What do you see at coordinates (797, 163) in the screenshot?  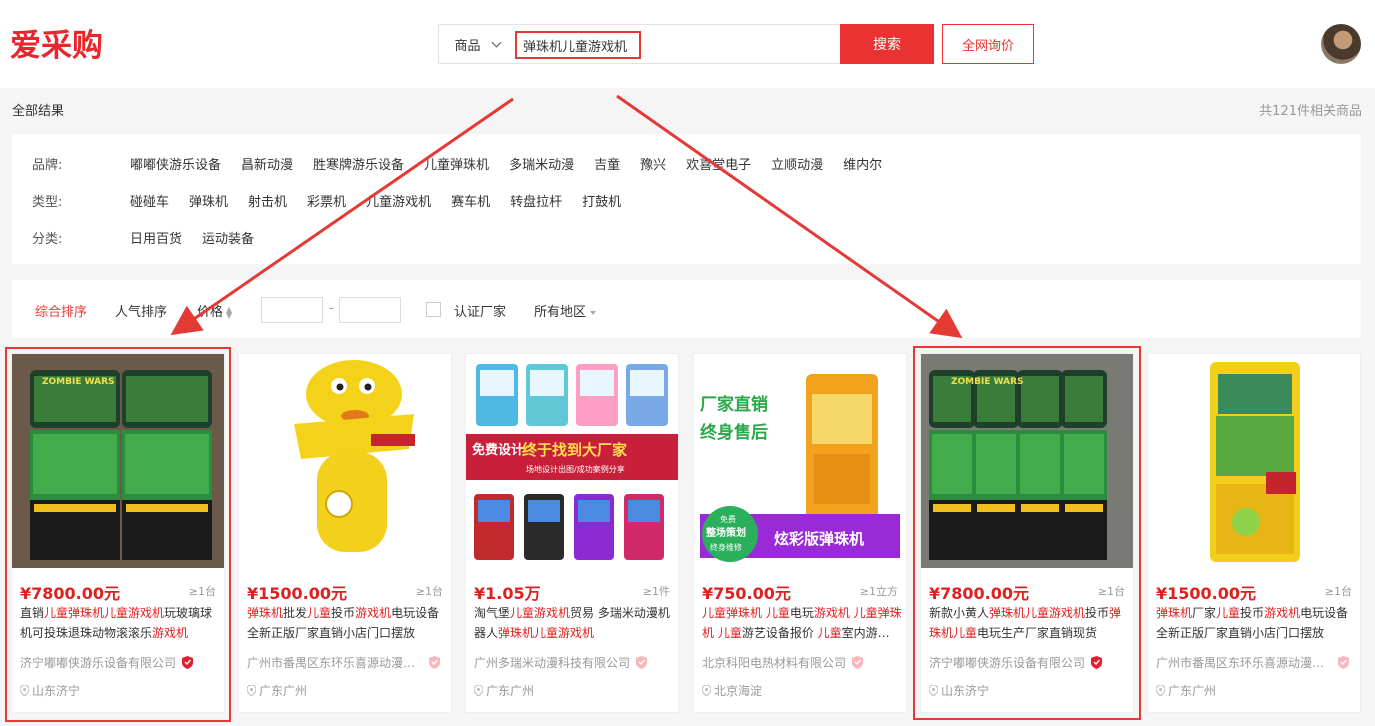 I see `filter-option: 立顺动漫` at bounding box center [797, 163].